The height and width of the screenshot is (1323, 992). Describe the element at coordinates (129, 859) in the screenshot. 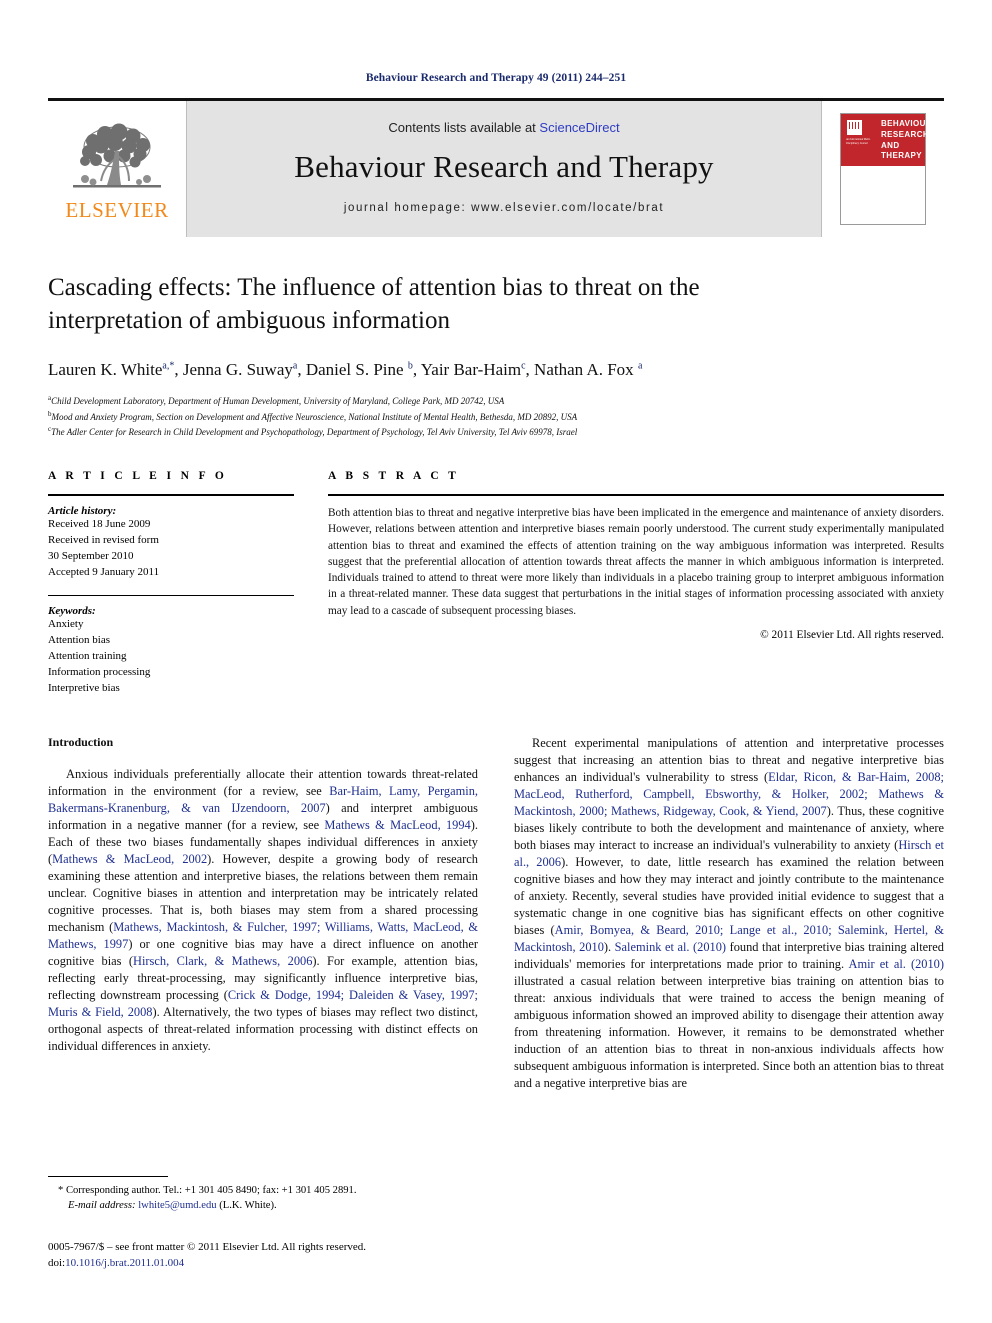

I see `citation-link: Mathews & MacLeod, 2002` at that location.